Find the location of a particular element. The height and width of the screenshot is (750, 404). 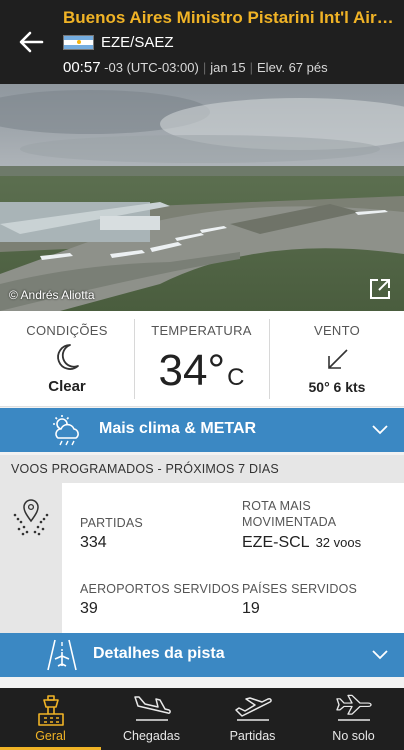

temperature-column: TEMPERATURA 34°C is located at coordinates (201, 359).